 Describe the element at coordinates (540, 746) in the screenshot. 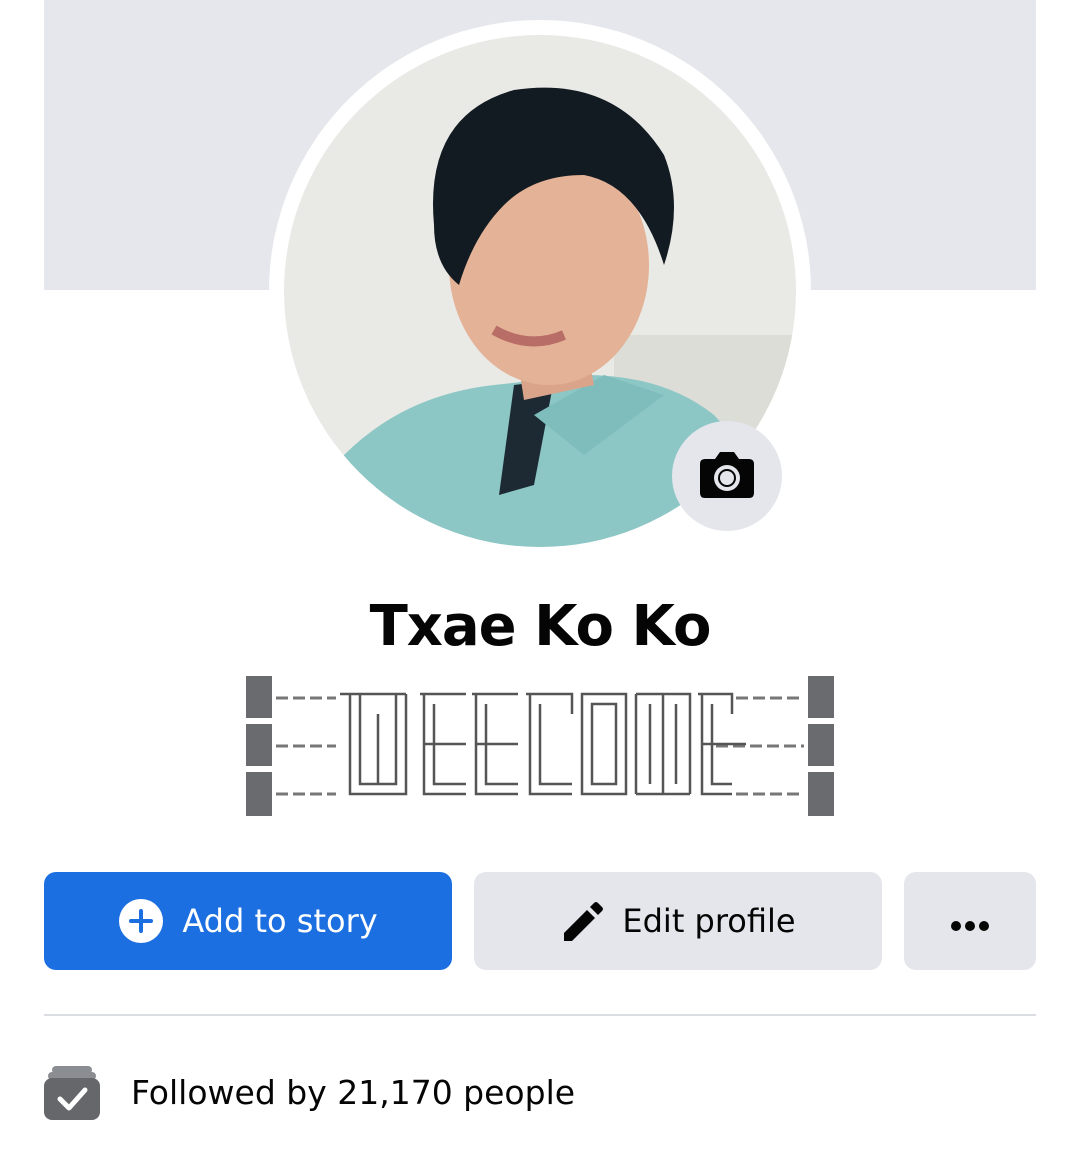

I see `profile-bio` at that location.